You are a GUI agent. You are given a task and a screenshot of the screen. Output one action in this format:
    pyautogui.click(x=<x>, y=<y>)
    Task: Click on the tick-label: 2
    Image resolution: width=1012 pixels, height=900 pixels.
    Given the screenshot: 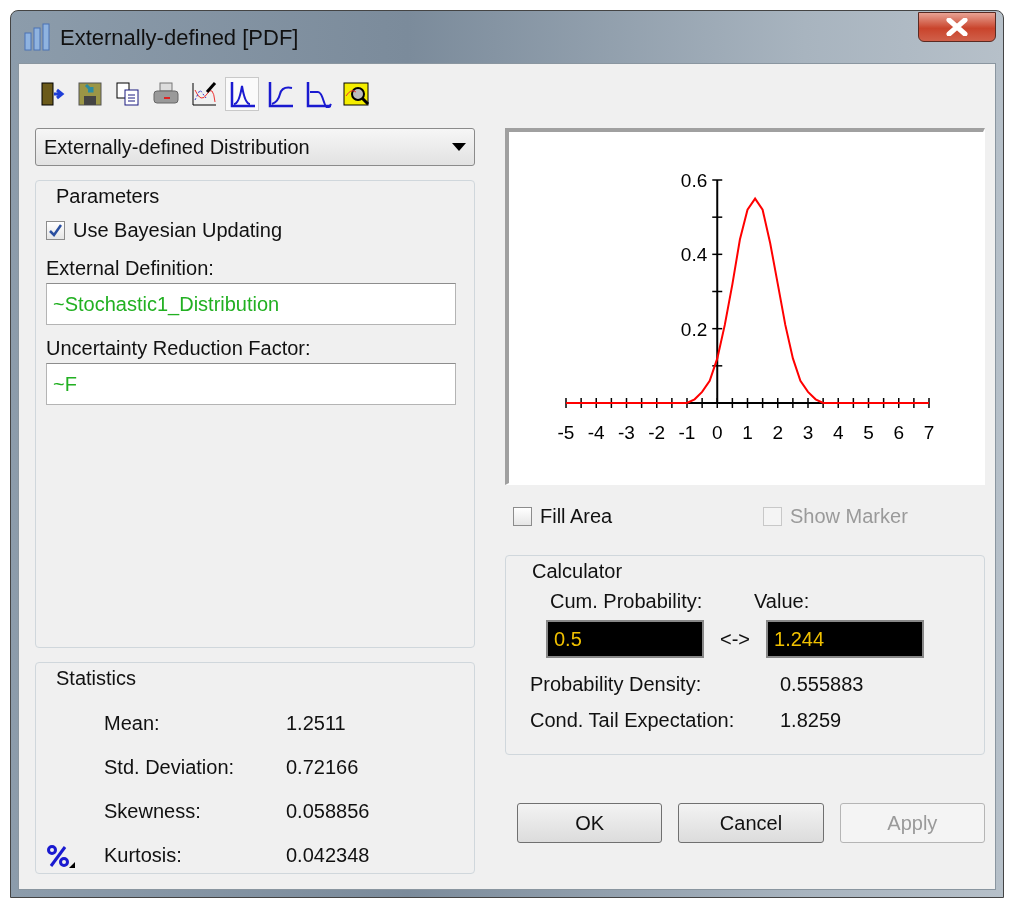 What is the action you would take?
    pyautogui.click(x=778, y=432)
    